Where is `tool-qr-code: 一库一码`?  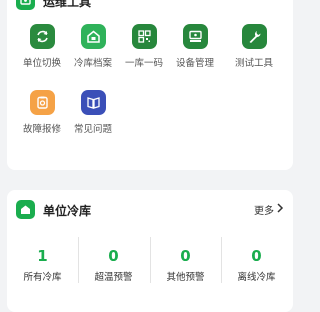
tool-qr-code: 一库一码 is located at coordinates (144, 46).